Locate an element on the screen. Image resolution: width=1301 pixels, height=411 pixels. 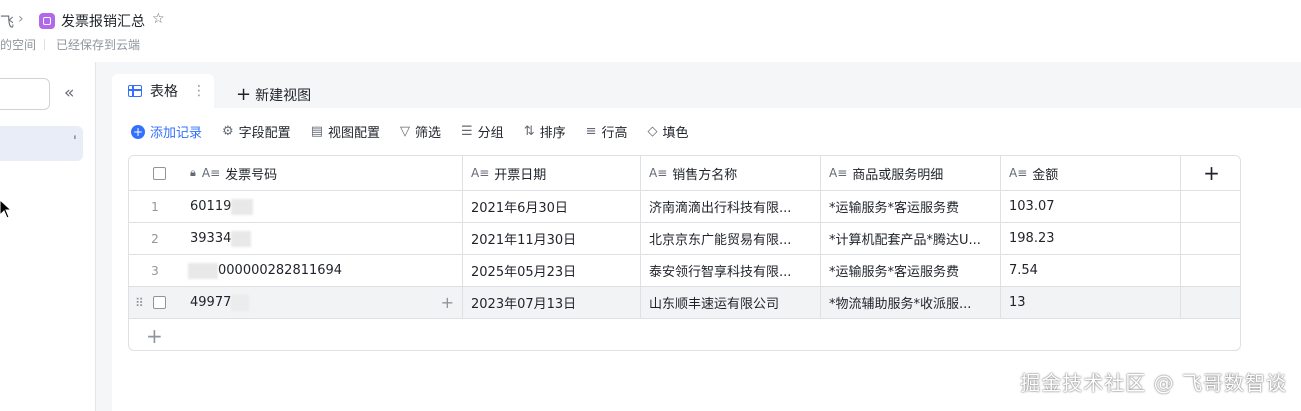
filter-label: 筛选 is located at coordinates (428, 133).